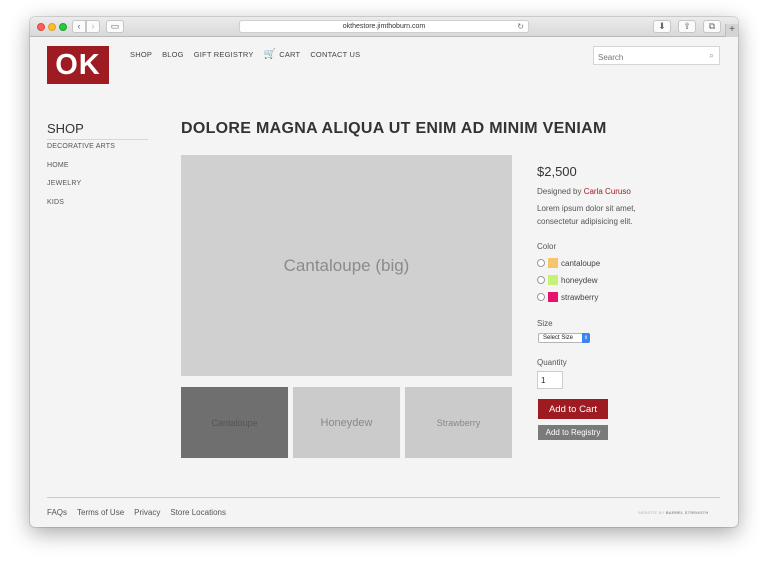  What do you see at coordinates (580, 297) in the screenshot?
I see `color-label-strawberry: strawberry` at bounding box center [580, 297].